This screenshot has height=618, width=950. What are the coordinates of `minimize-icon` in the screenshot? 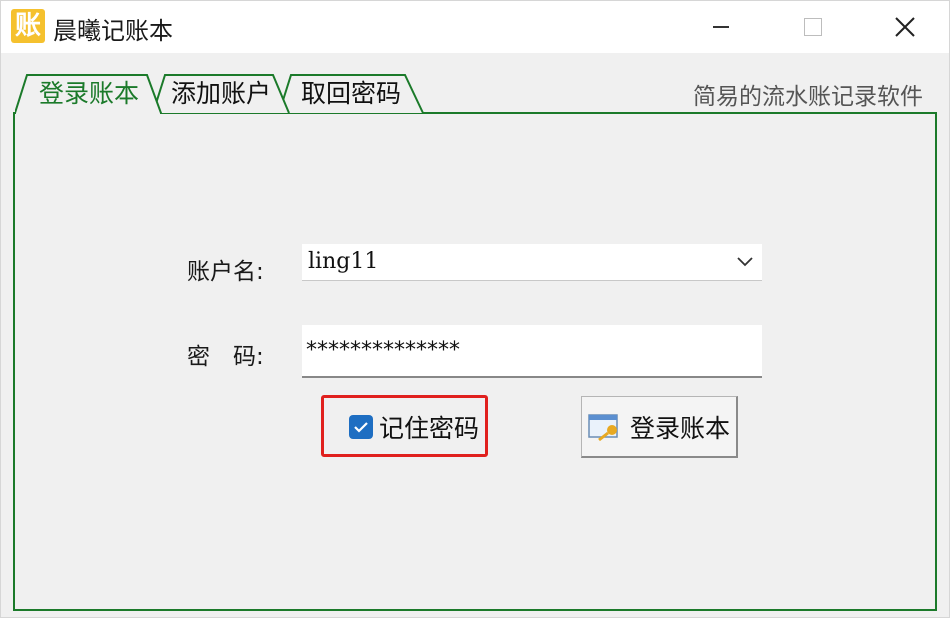 It's located at (721, 27).